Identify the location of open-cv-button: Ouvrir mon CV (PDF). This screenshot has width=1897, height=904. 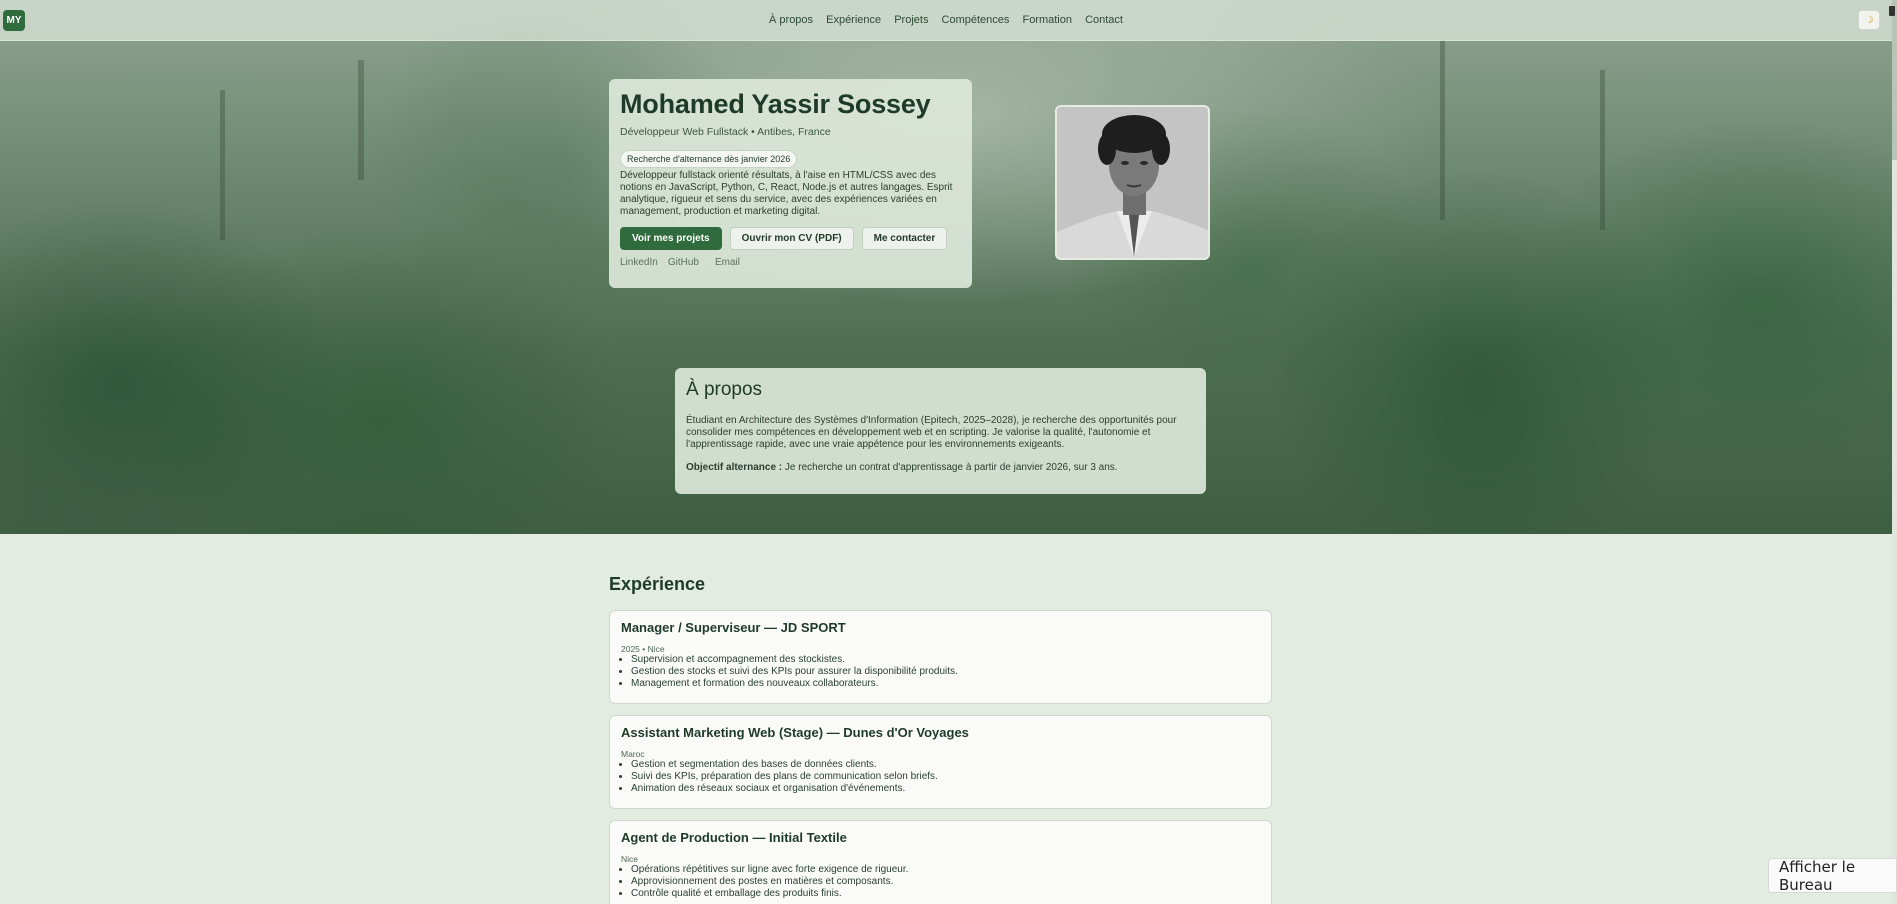
(791, 238).